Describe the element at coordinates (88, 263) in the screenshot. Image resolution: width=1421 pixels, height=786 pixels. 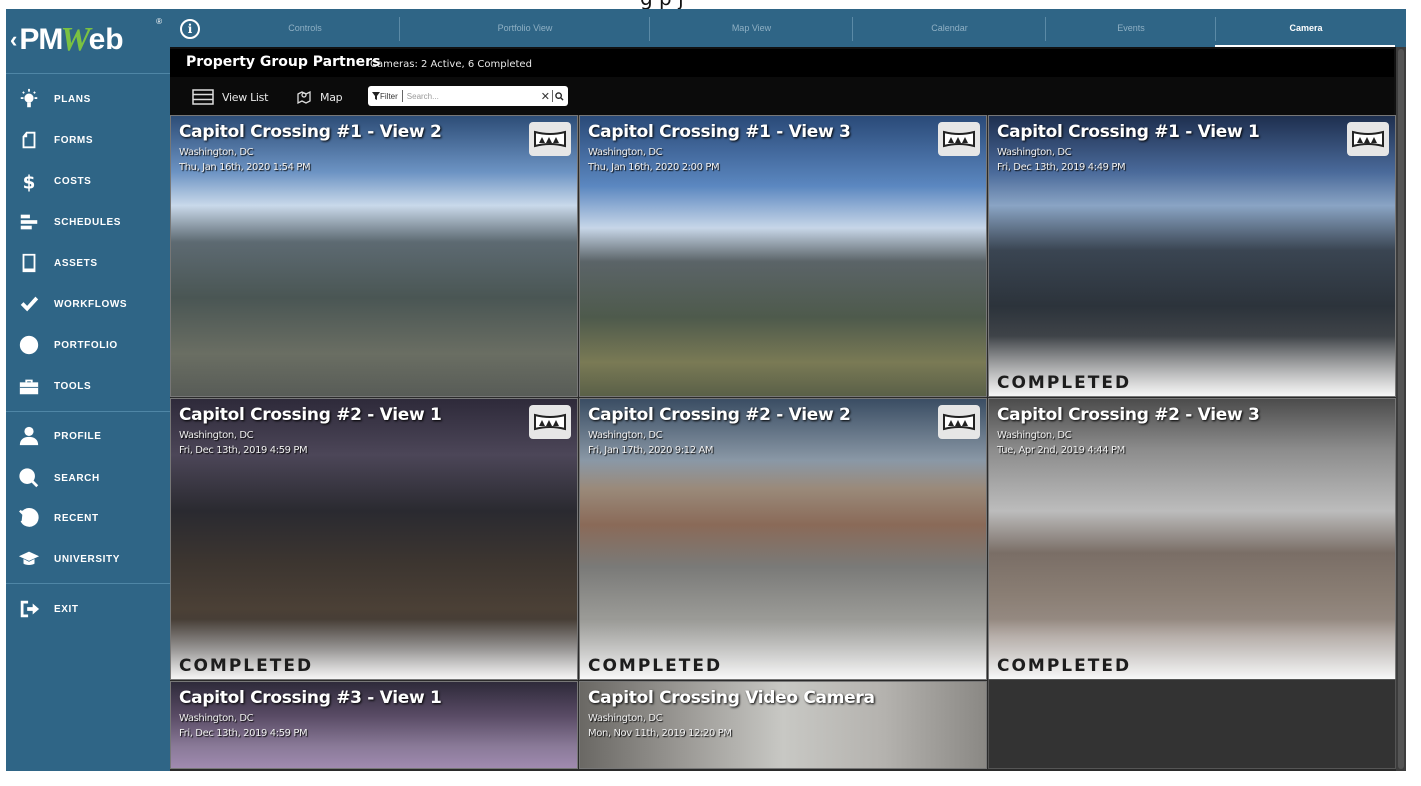
I see `sidebar-item-assets: ASSETS` at that location.